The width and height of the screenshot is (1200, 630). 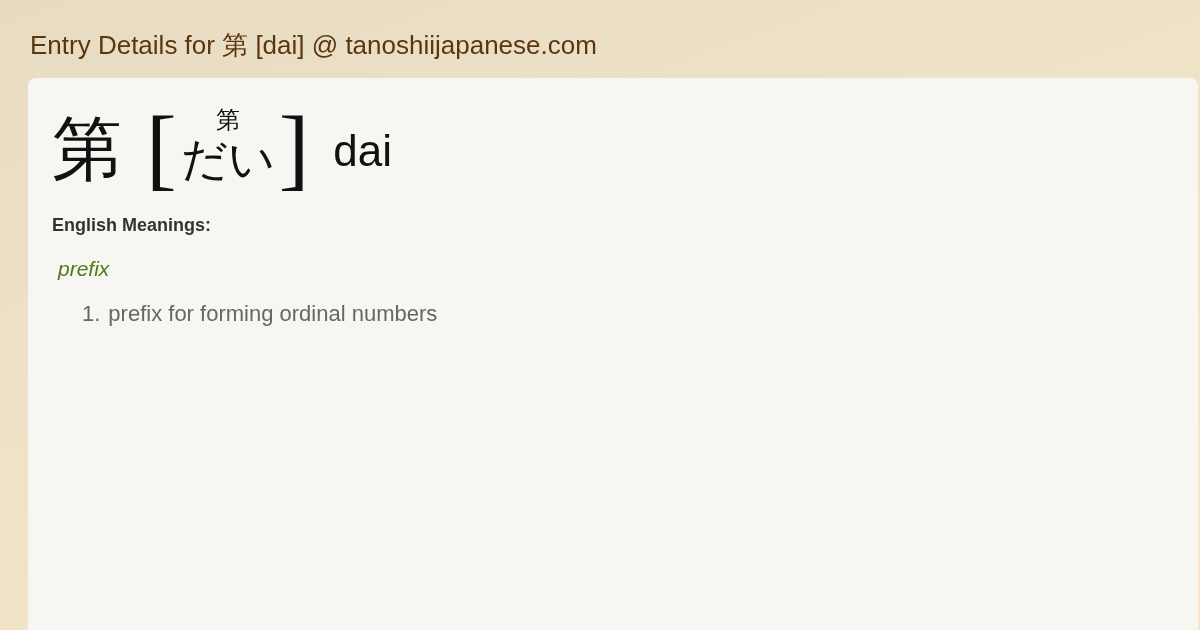 What do you see at coordinates (84, 269) in the screenshot?
I see `part-of-speech: prefix` at bounding box center [84, 269].